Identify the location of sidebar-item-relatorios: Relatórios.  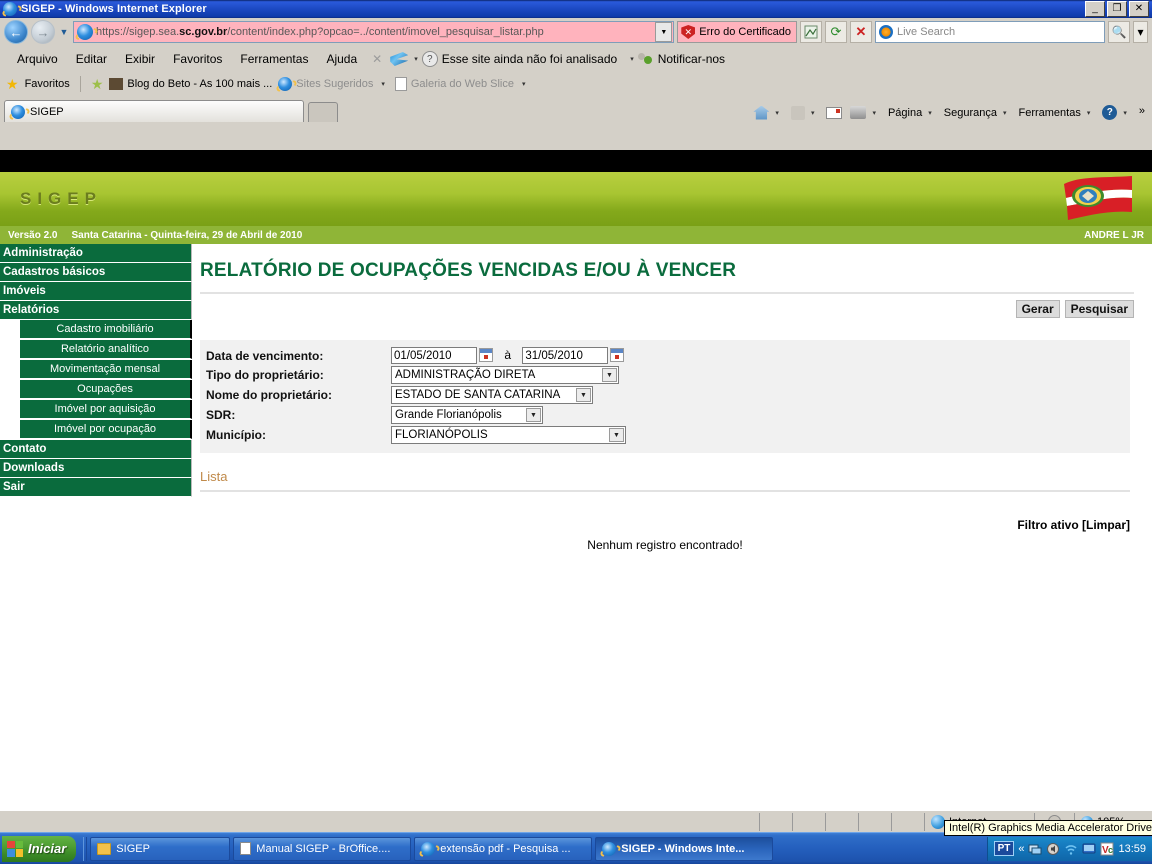
(96, 310).